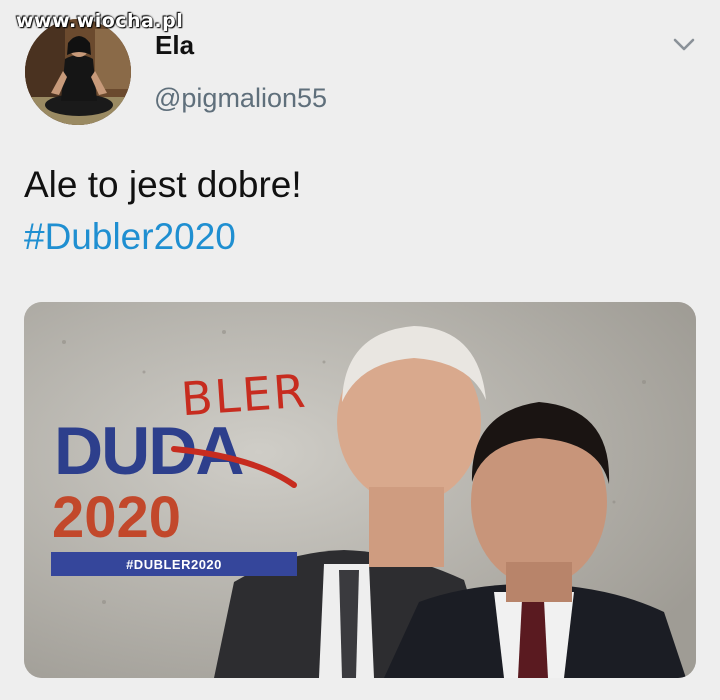  I want to click on poster-hashtag: #DUBLER2020, so click(174, 564).